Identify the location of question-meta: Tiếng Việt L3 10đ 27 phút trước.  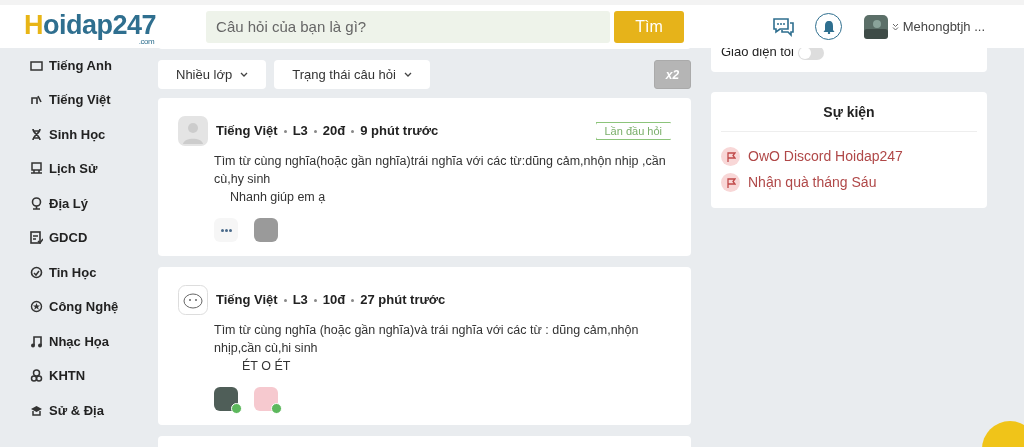
(331, 300).